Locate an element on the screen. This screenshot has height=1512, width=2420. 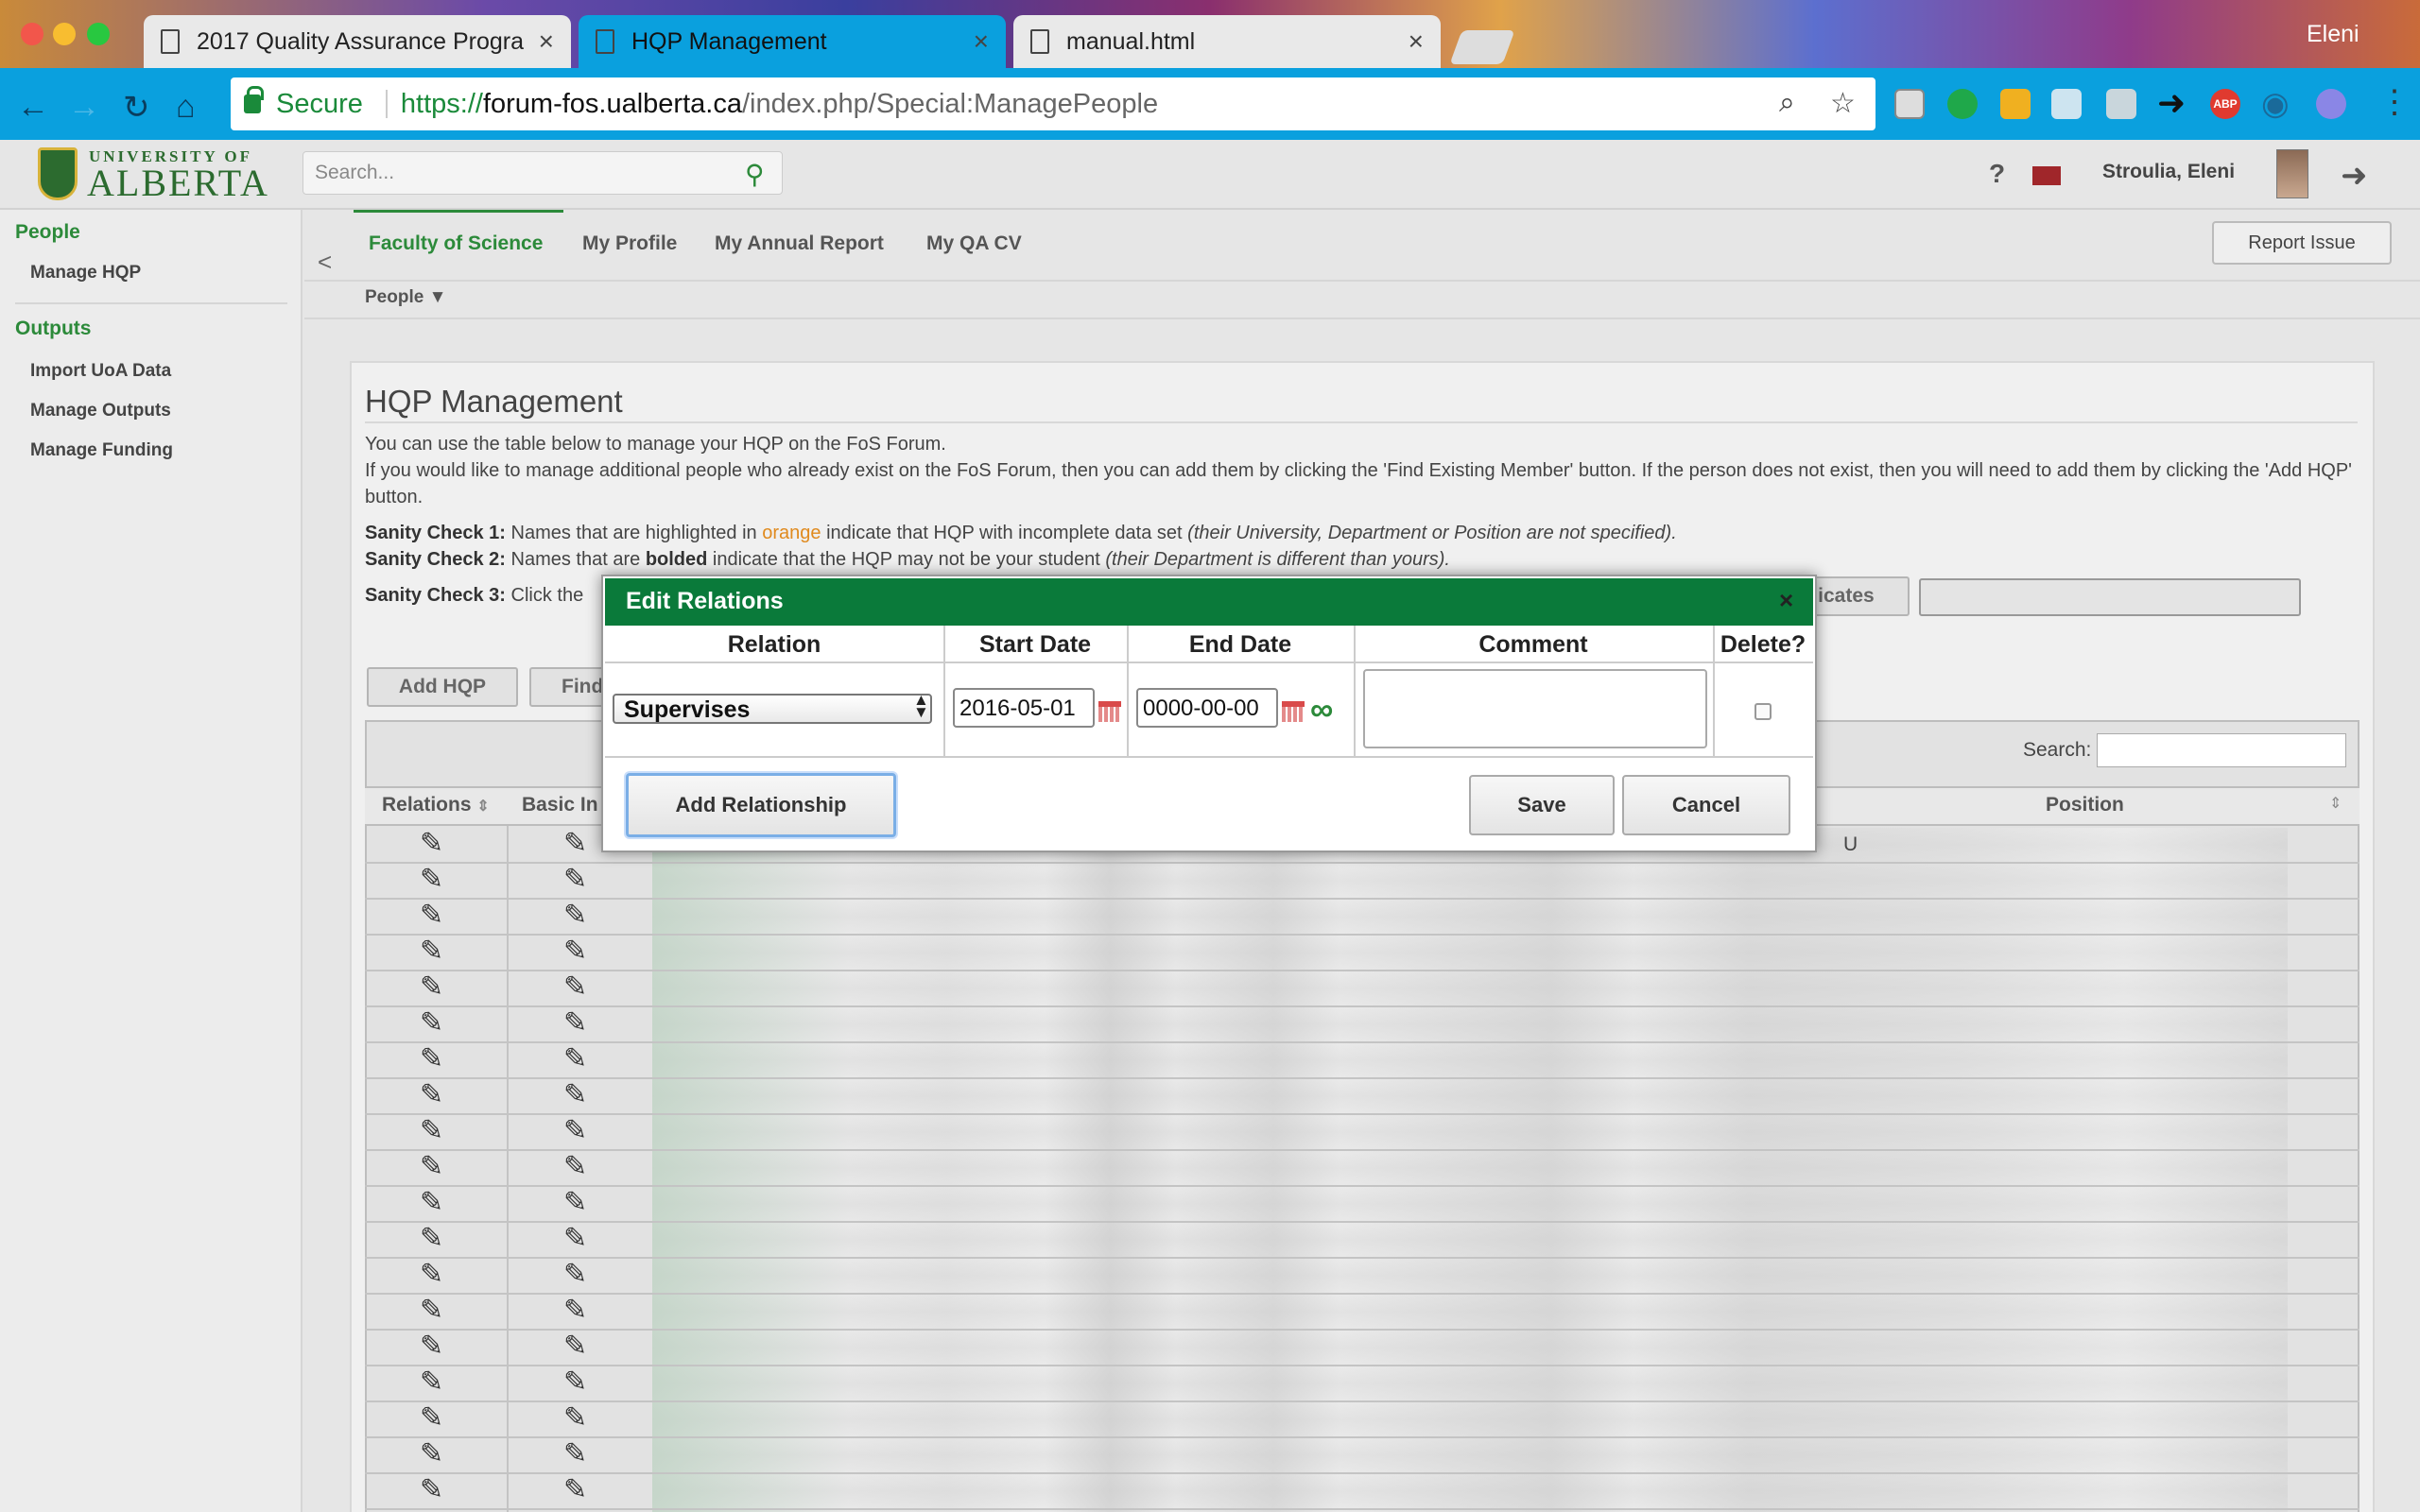
profile-label: Eleni is located at coordinates (2333, 34).